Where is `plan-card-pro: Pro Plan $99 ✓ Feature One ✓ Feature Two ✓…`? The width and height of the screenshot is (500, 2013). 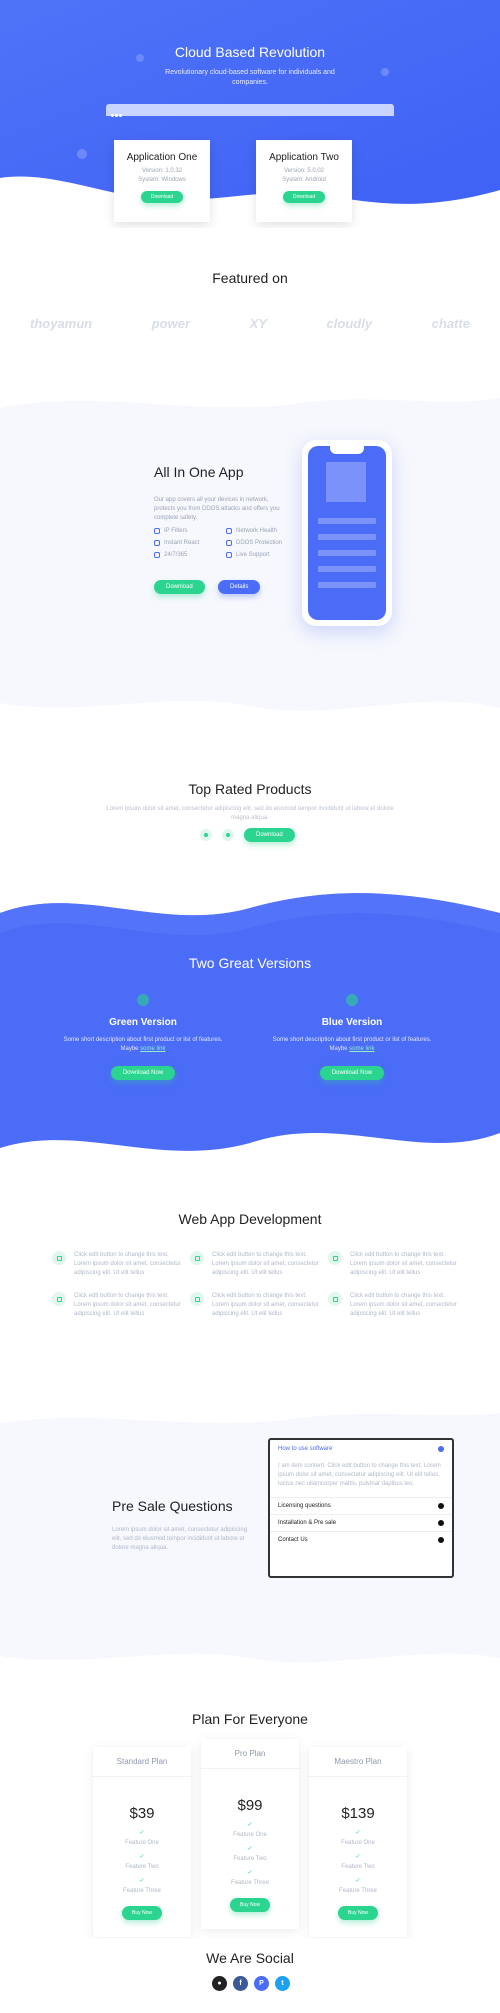 plan-card-pro: Pro Plan $99 ✓ Feature One ✓ Feature Two ✓… is located at coordinates (250, 1834).